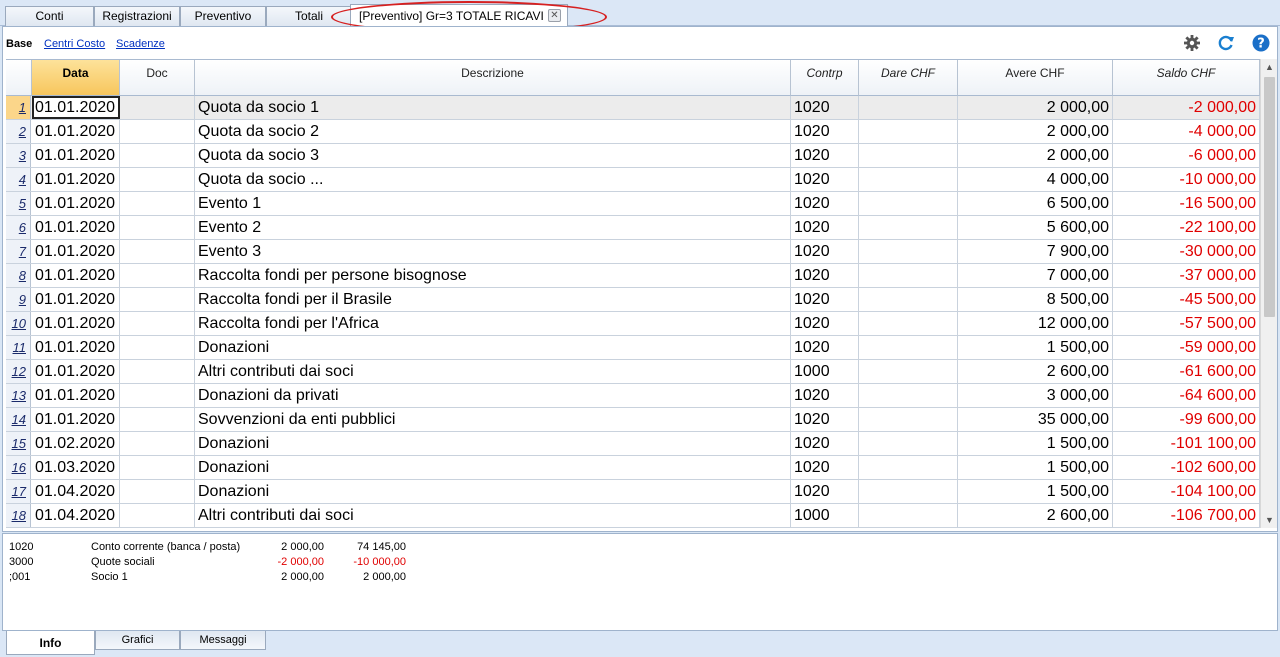 The image size is (1280, 657). Describe the element at coordinates (49, 16) in the screenshot. I see `tab-conti: Conti` at that location.